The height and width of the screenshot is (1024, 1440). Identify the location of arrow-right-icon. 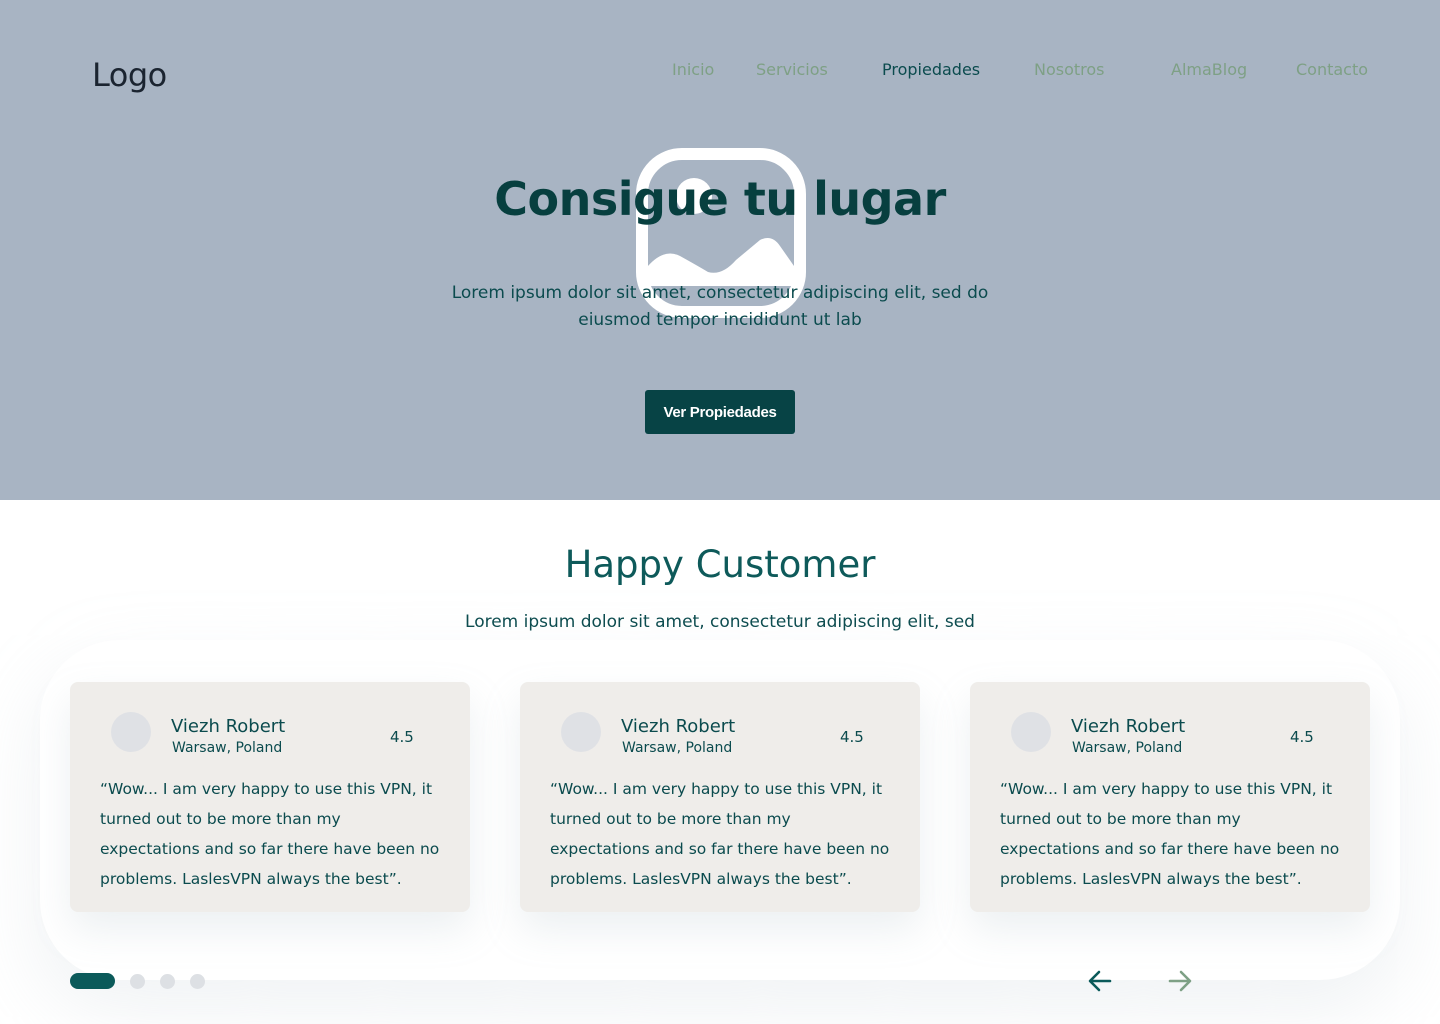
(1180, 981).